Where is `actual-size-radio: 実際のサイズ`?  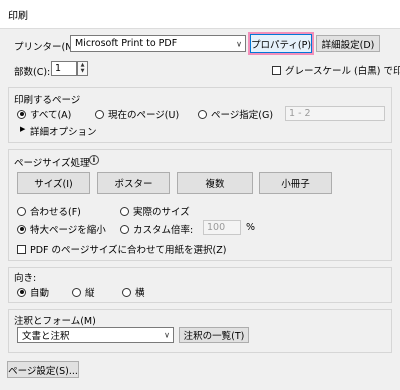
actual-size-radio: 実際のサイズ is located at coordinates (155, 211).